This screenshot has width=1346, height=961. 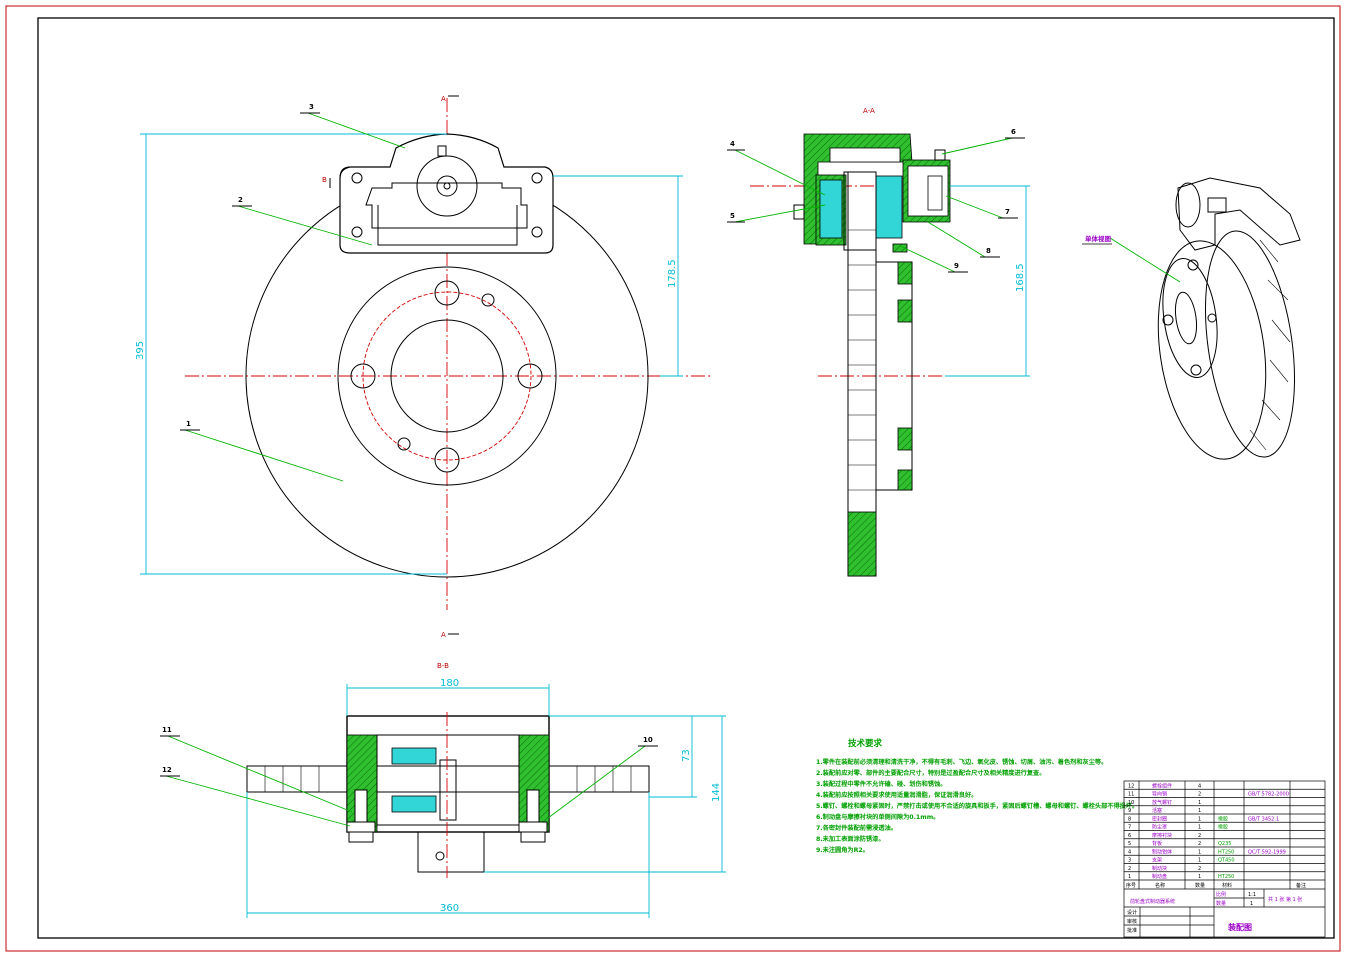 What do you see at coordinates (881, 784) in the screenshot?
I see `tech-req-item: 3.装配过程中零件不允许磕、碰、划伤和锈蚀。` at bounding box center [881, 784].